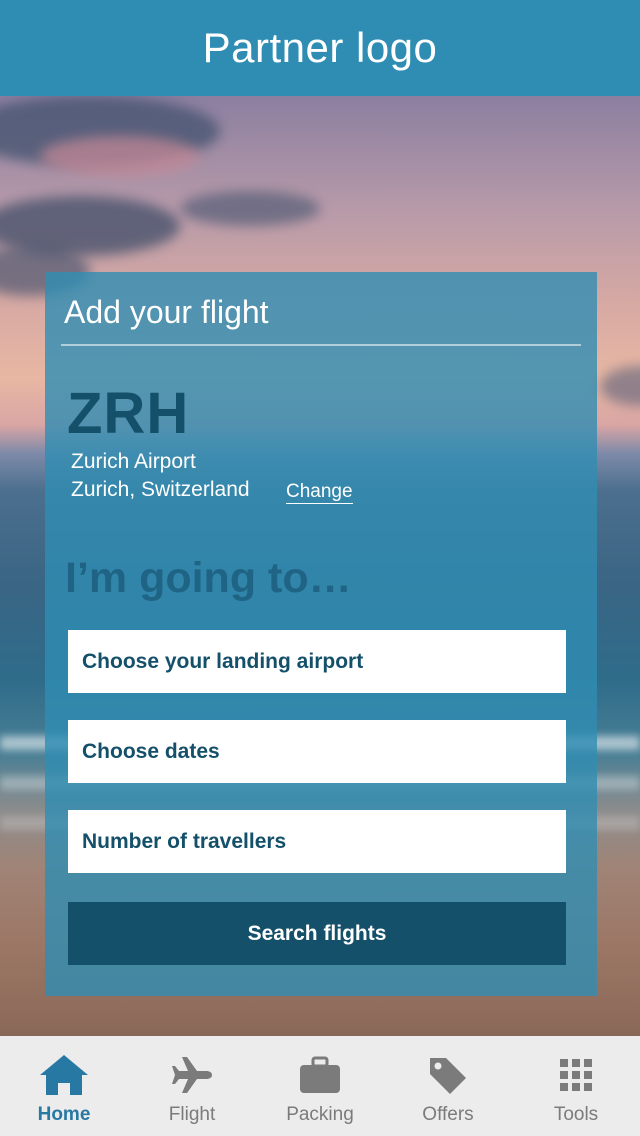  I want to click on travellers-field: Number of travellers, so click(317, 841).